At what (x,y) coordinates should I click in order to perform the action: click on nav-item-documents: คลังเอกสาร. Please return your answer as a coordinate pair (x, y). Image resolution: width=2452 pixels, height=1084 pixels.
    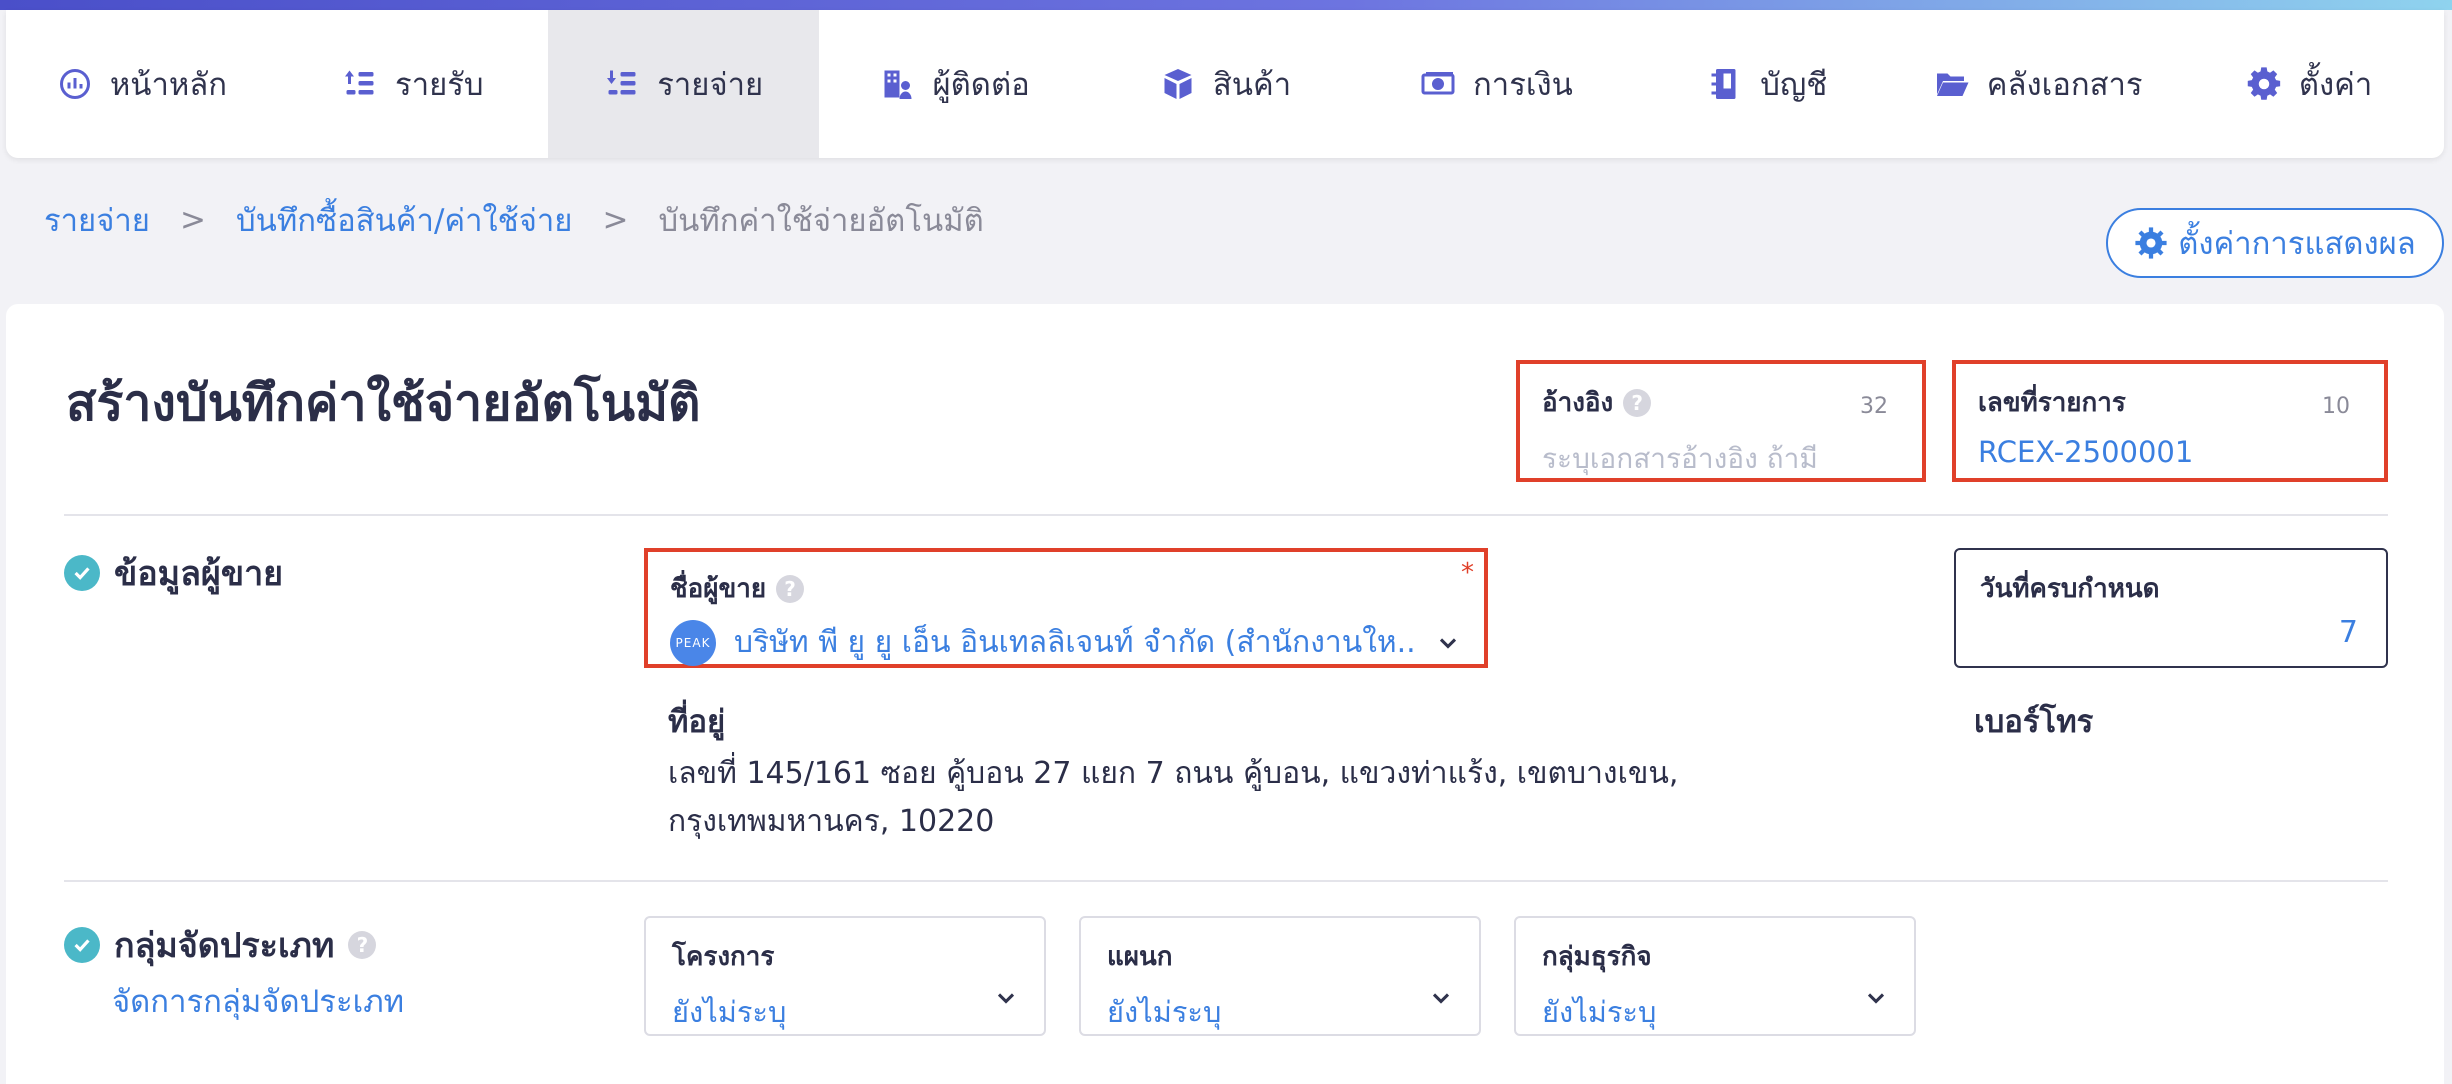
    Looking at the image, I should click on (2037, 84).